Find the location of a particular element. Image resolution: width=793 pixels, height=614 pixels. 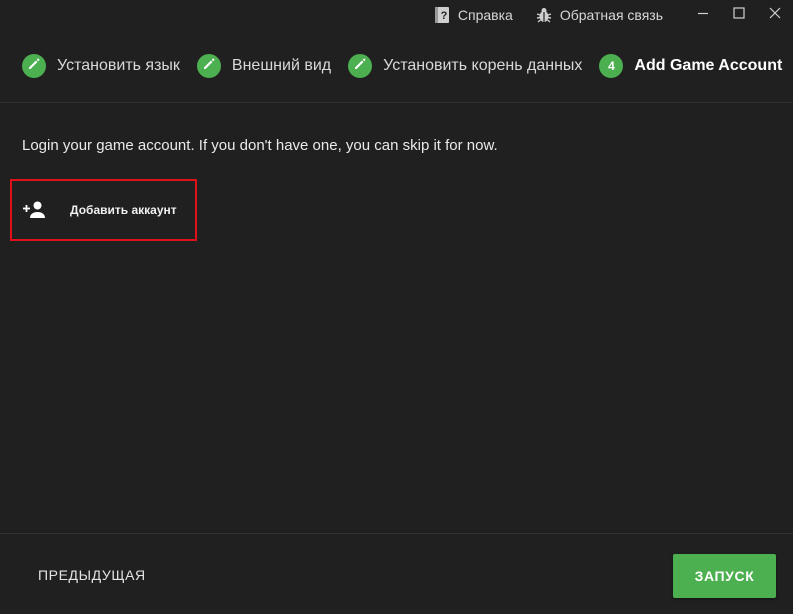

launch-button: ЗАПУСК is located at coordinates (724, 576).